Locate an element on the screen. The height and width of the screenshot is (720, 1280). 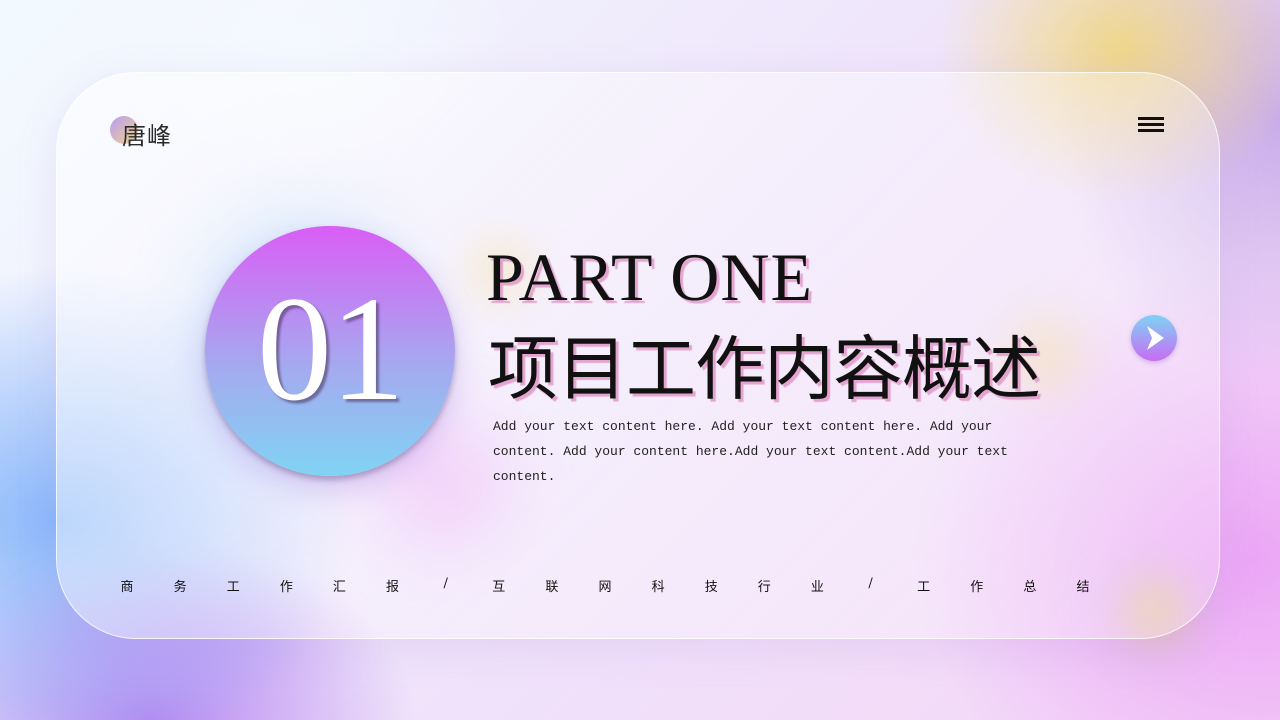
section-number: 01 is located at coordinates (331, 349).